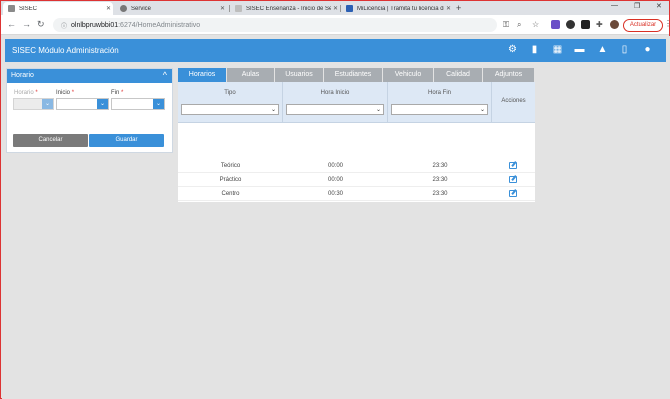 The height and width of the screenshot is (399, 670). What do you see at coordinates (141, 8) in the screenshot?
I see `browser-tab-title: Service` at bounding box center [141, 8].